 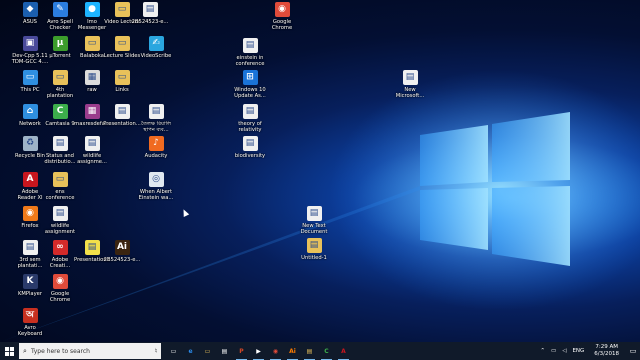 What do you see at coordinates (30, 331) in the screenshot?
I see `desktop-icon-label: Avro Keyboard` at bounding box center [30, 331].